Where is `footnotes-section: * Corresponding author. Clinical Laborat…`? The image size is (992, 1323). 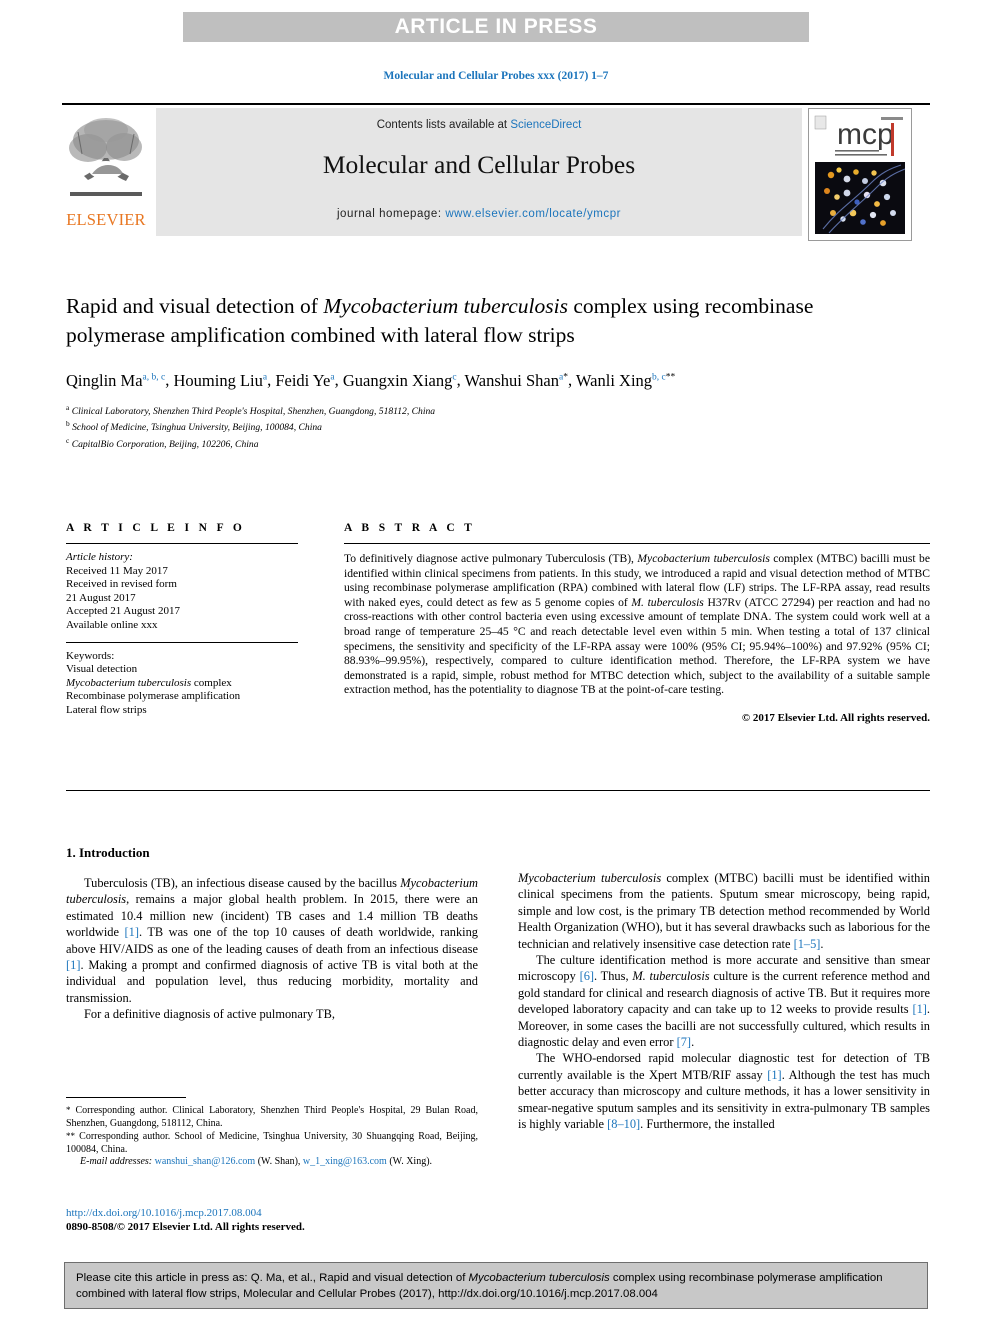
footnotes-section: * Corresponding author. Clinical Laborat… is located at coordinates (272, 1133).